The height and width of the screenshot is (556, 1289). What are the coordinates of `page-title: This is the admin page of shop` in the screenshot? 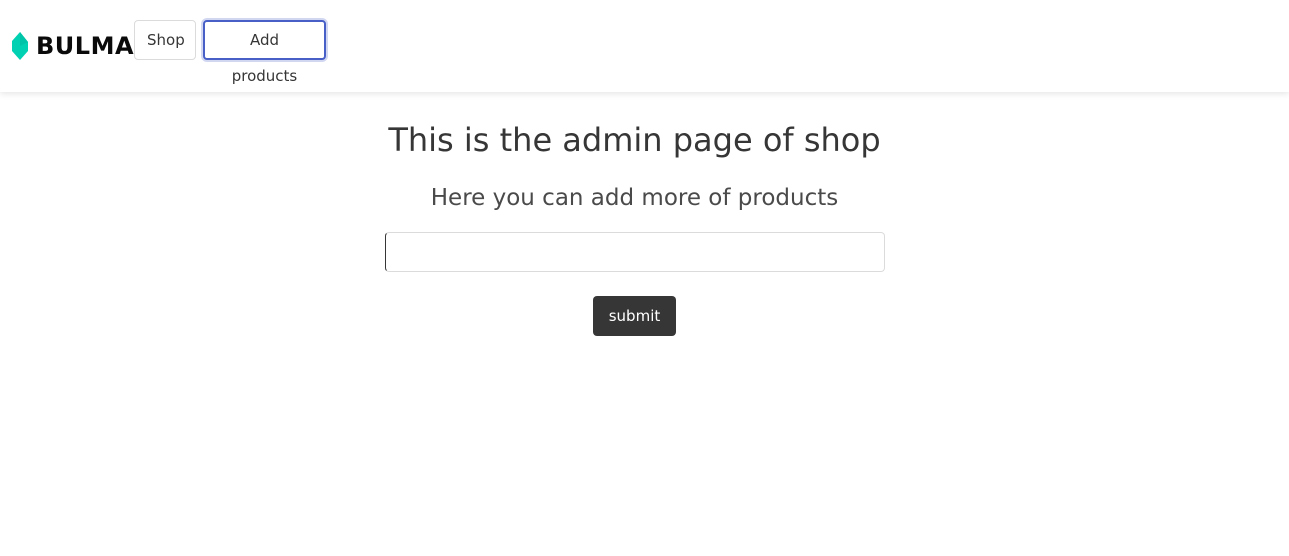 It's located at (634, 140).